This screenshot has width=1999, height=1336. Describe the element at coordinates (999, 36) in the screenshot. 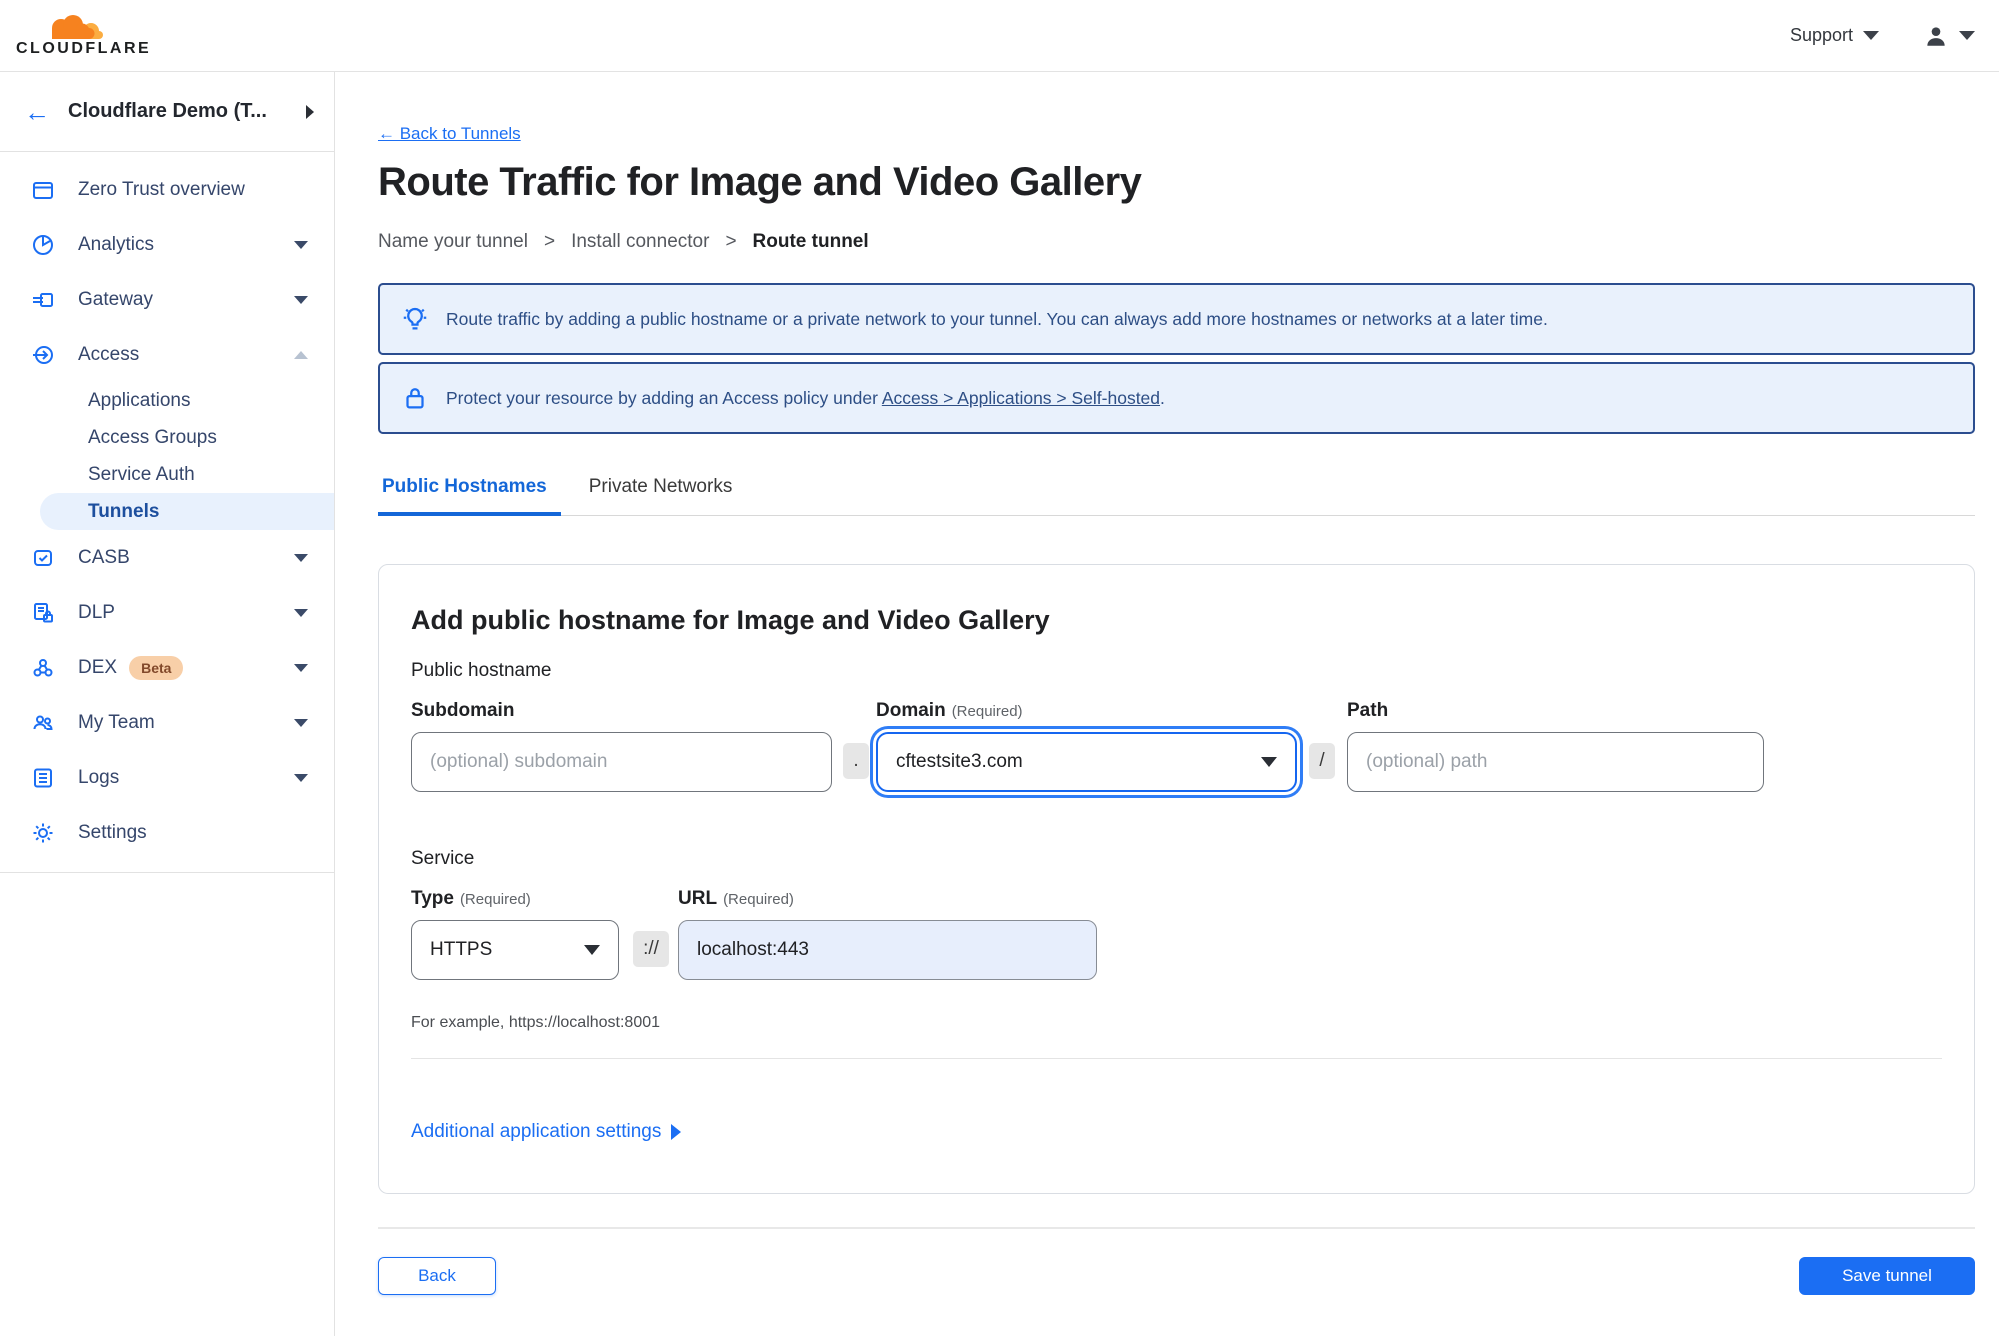

I see `top-bar: CLOUDFLARE Support` at that location.